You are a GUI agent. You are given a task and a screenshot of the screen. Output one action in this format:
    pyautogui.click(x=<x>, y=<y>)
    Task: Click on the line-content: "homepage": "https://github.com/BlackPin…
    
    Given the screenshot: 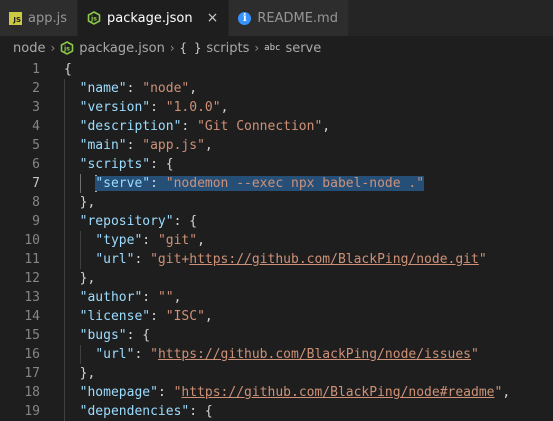 What is the action you would take?
    pyautogui.click(x=308, y=392)
    